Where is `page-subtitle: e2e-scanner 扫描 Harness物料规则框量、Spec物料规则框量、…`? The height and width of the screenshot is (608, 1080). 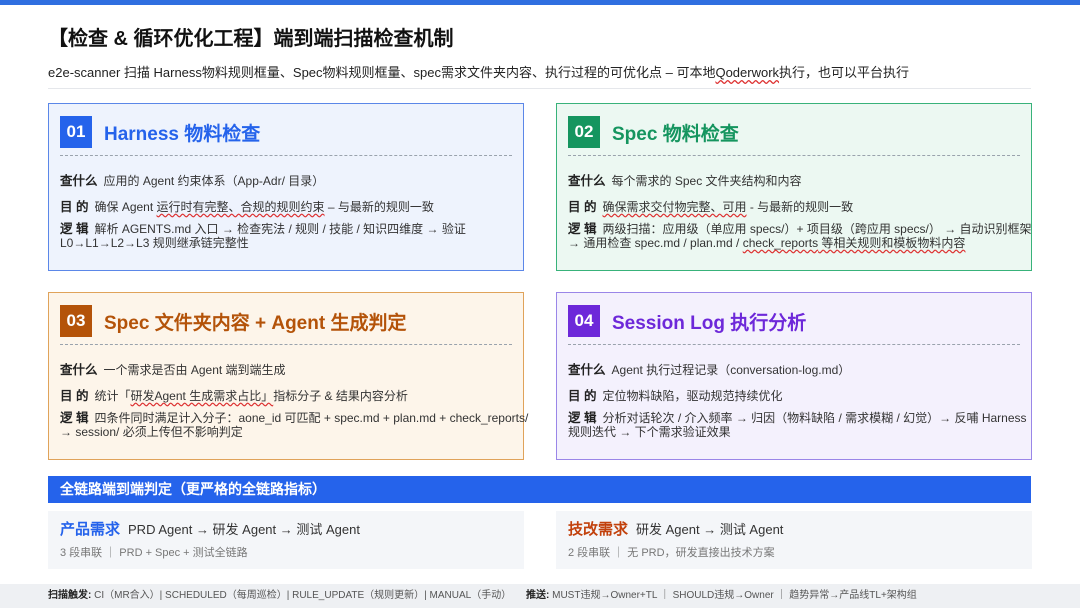
page-subtitle: e2e-scanner 扫描 Harness物料规则框量、Spec物料规则框量、… is located at coordinates (478, 71).